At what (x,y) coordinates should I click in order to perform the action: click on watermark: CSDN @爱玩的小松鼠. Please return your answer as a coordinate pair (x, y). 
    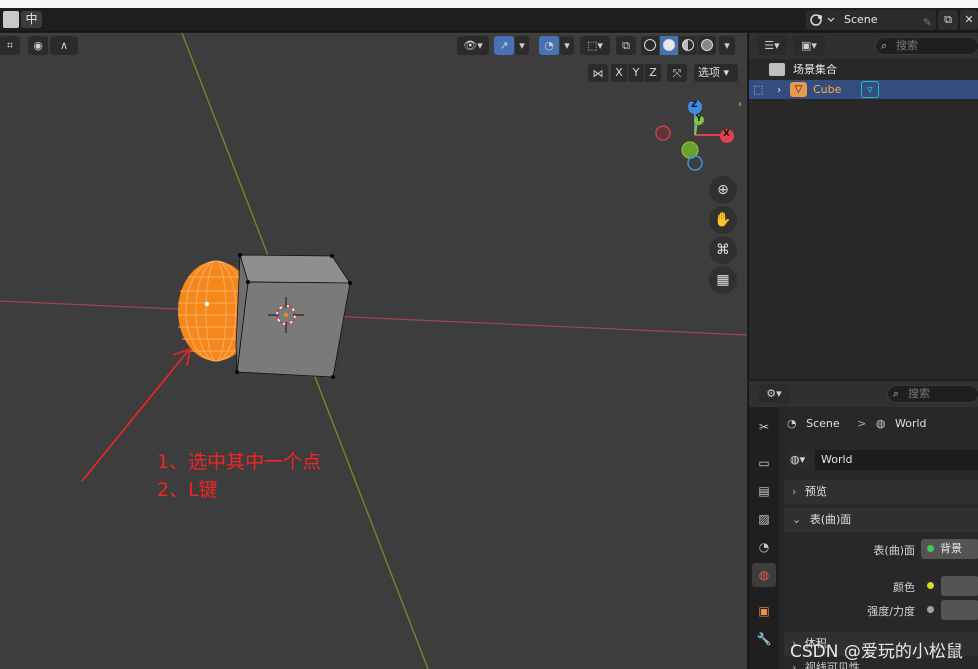
    Looking at the image, I should click on (876, 652).